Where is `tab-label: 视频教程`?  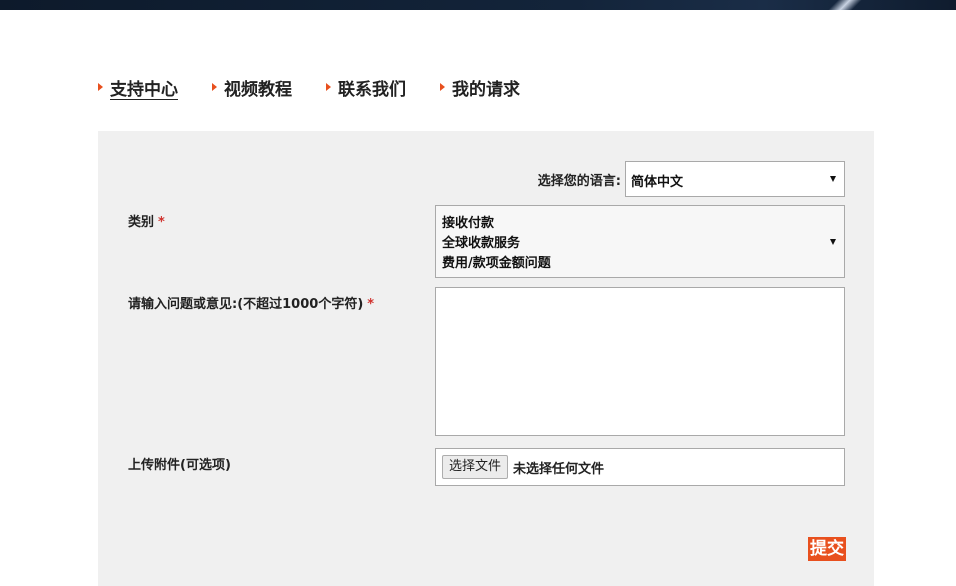 tab-label: 视频教程 is located at coordinates (258, 89).